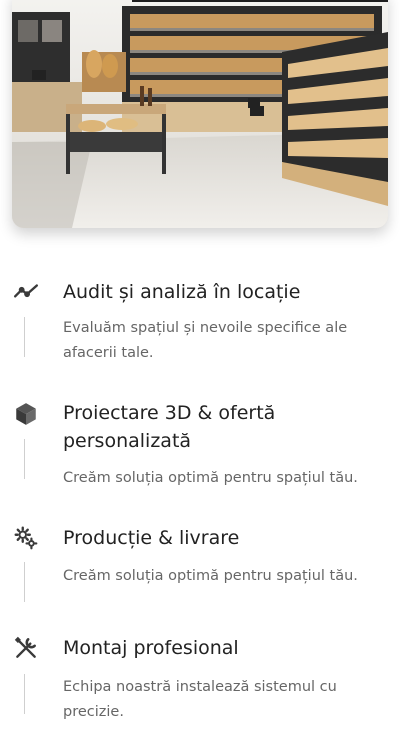  Describe the element at coordinates (26, 414) in the screenshot. I see `cube-icon` at that location.